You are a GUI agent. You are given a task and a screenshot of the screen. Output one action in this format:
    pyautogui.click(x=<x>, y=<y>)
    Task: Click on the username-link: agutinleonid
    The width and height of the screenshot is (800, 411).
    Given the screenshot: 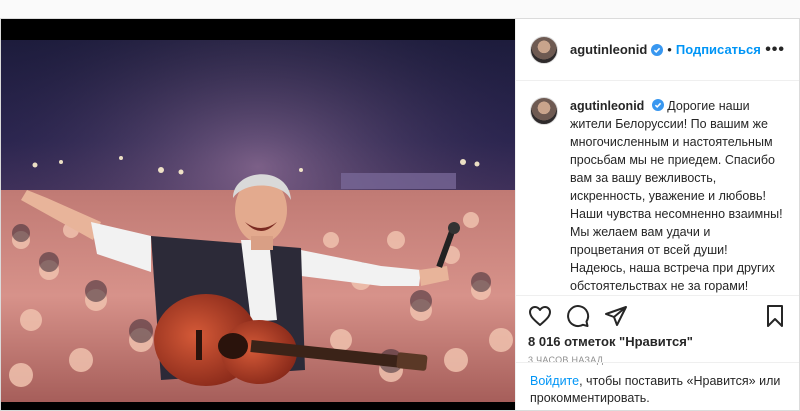 What is the action you would take?
    pyautogui.click(x=608, y=49)
    